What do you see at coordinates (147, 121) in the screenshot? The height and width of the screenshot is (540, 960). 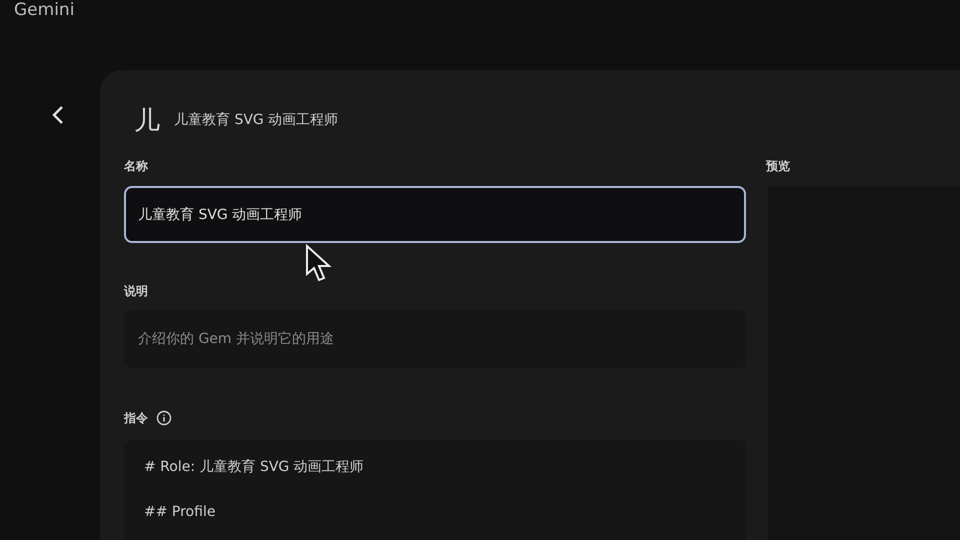 I see `gem-avatar: 儿` at bounding box center [147, 121].